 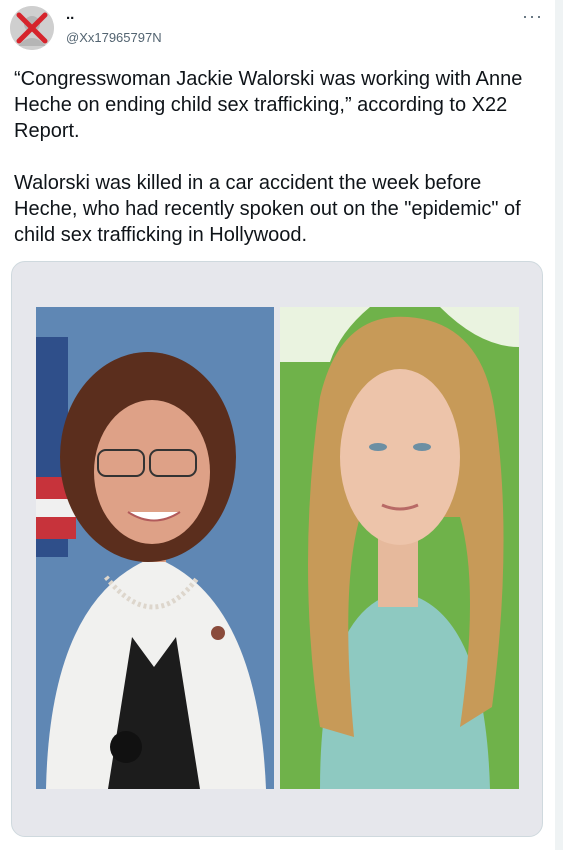 I want to click on red-x-avatar-icon, so click(x=32, y=28).